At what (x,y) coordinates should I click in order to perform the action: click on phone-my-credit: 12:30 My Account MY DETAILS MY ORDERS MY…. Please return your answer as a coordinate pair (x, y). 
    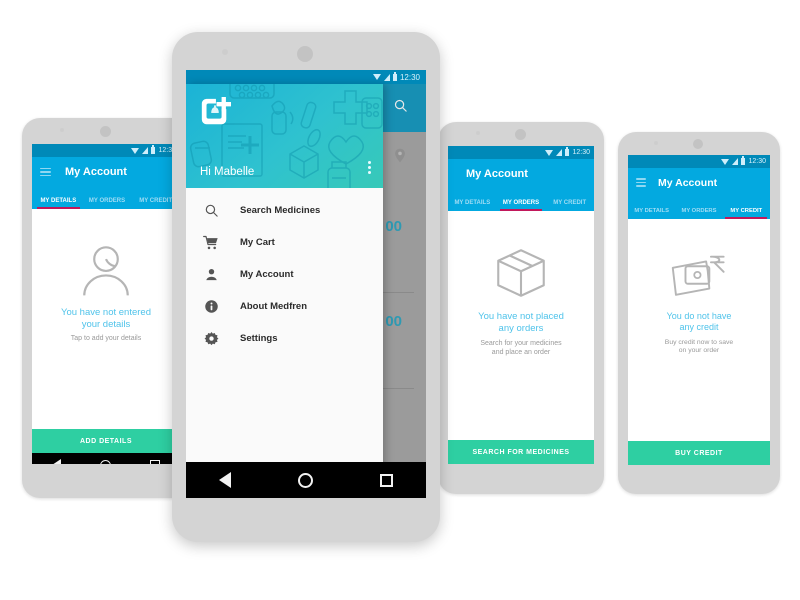
    Looking at the image, I should click on (699, 313).